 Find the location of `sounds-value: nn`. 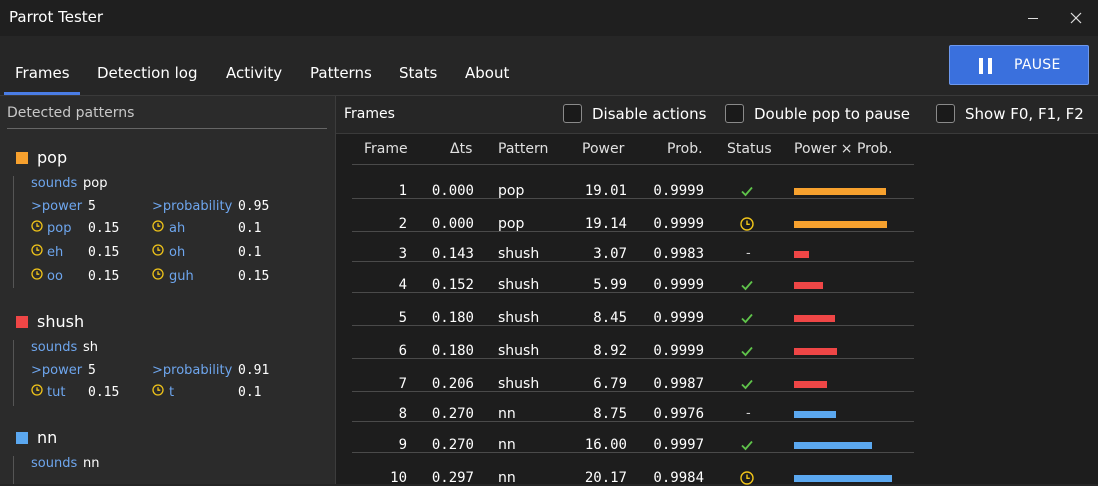

sounds-value: nn is located at coordinates (91, 463).